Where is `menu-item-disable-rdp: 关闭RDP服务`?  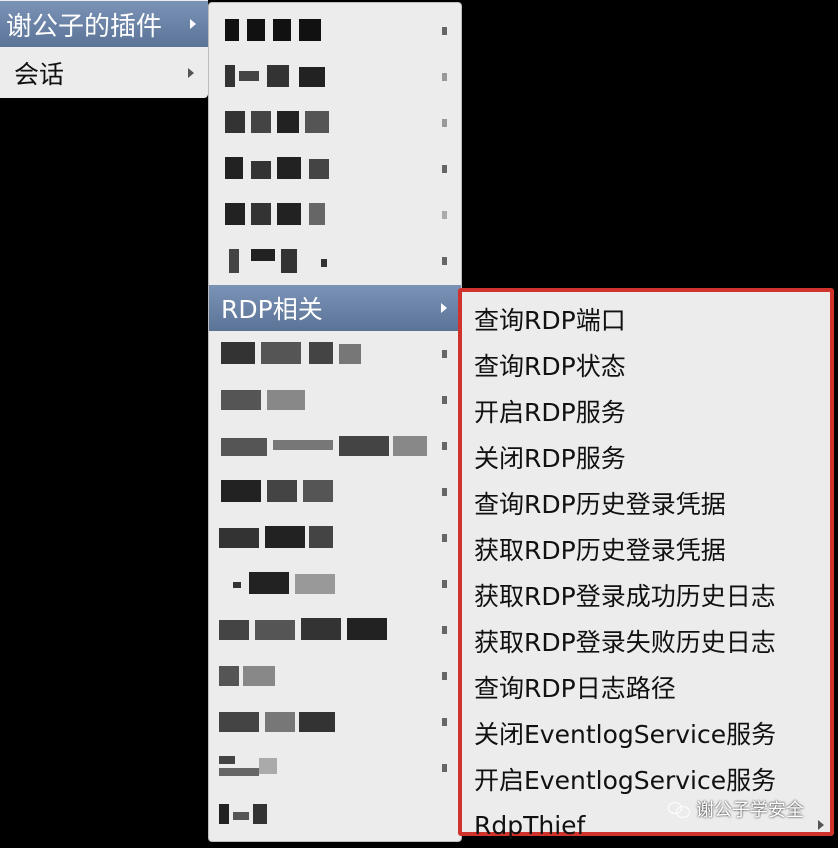
menu-item-disable-rdp: 关闭RDP服务 is located at coordinates (646, 457).